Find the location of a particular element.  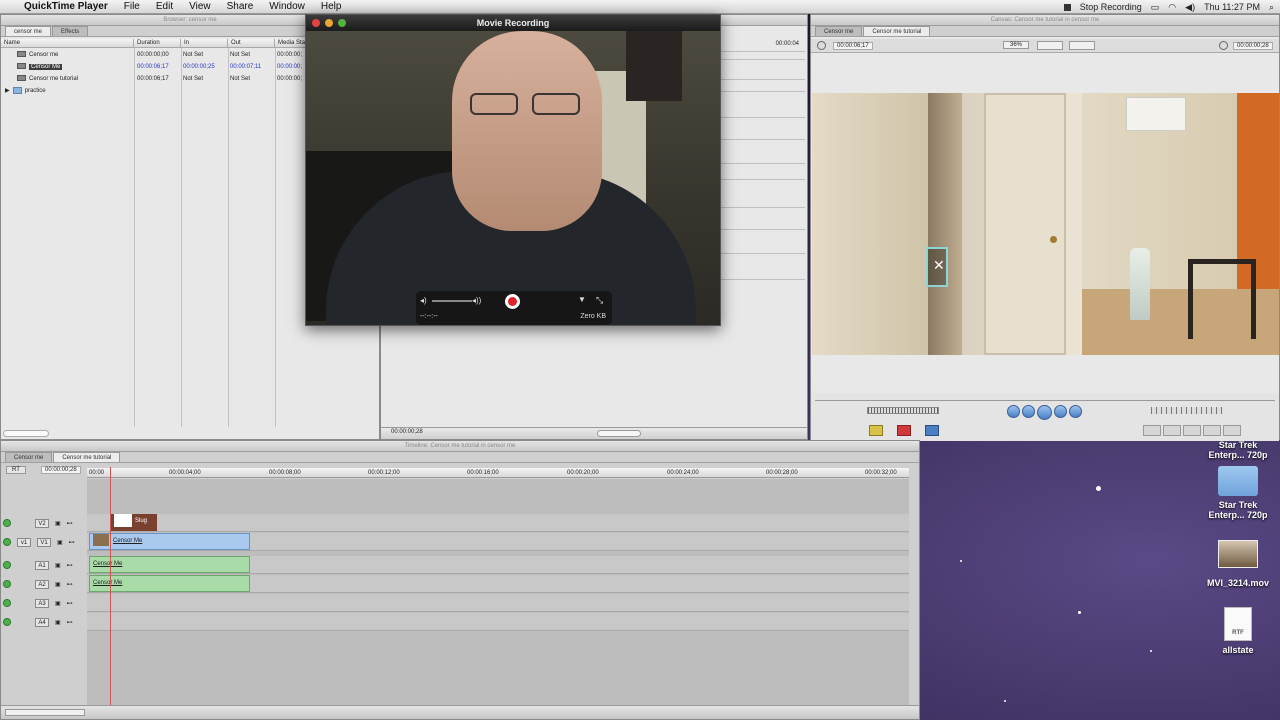

desktop-icon-movie: Star Trek Enterp... 720p is located at coordinates (1238, 450).